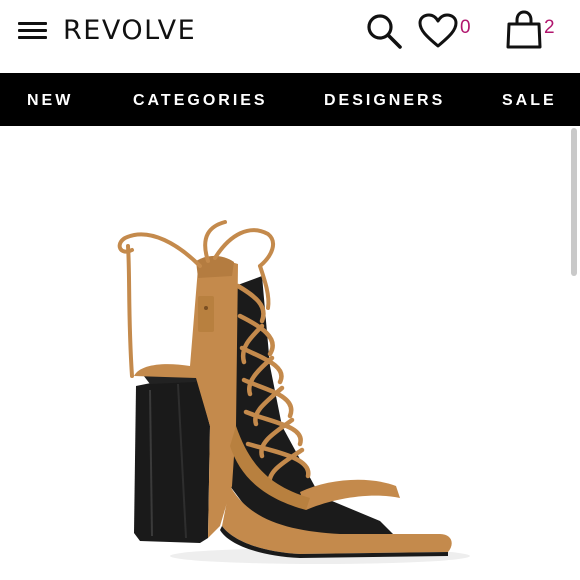  I want to click on heart-icon, so click(438, 31).